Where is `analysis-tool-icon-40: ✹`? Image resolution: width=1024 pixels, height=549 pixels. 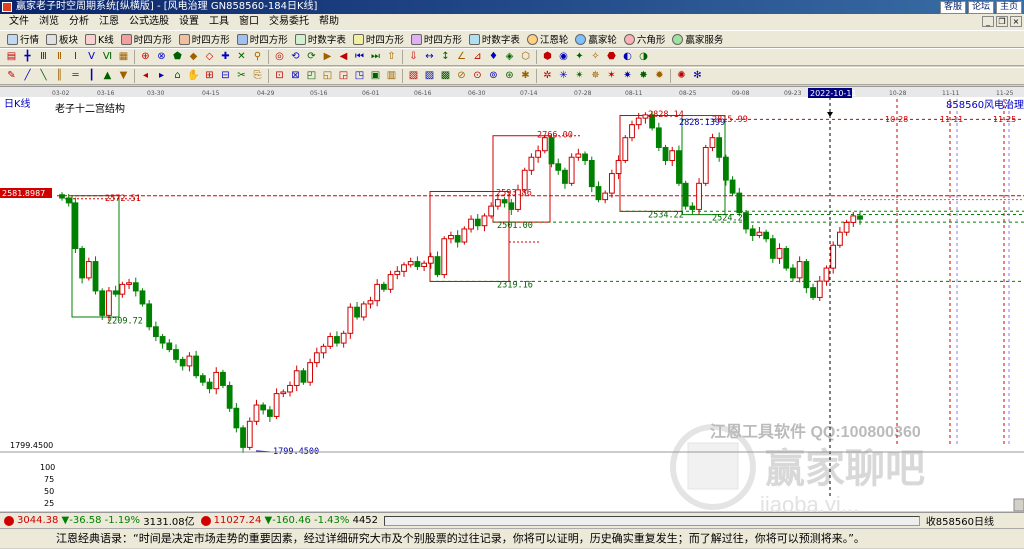 analysis-tool-icon-40: ✹ is located at coordinates (659, 76).